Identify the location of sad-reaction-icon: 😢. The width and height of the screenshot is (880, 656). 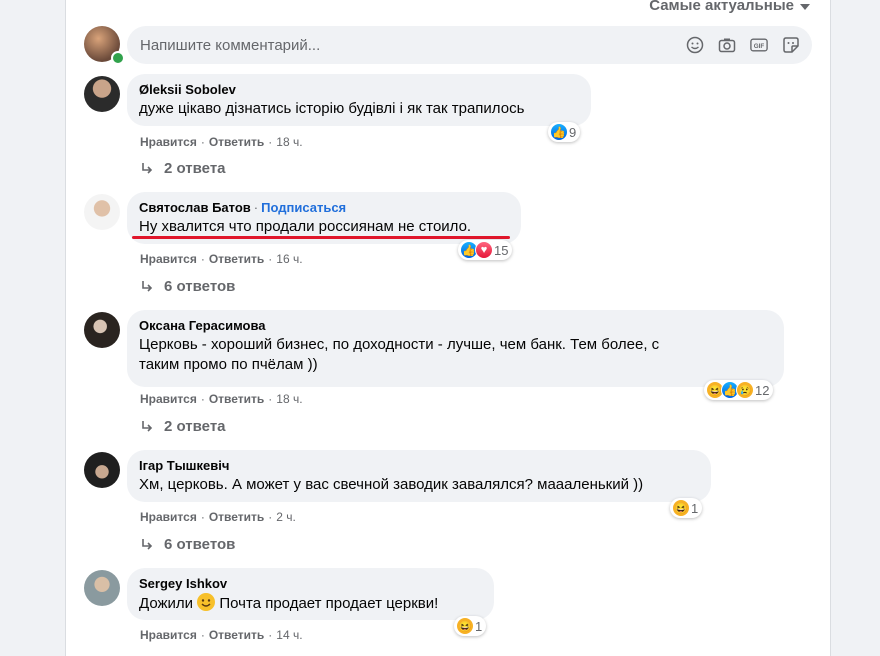
(745, 390).